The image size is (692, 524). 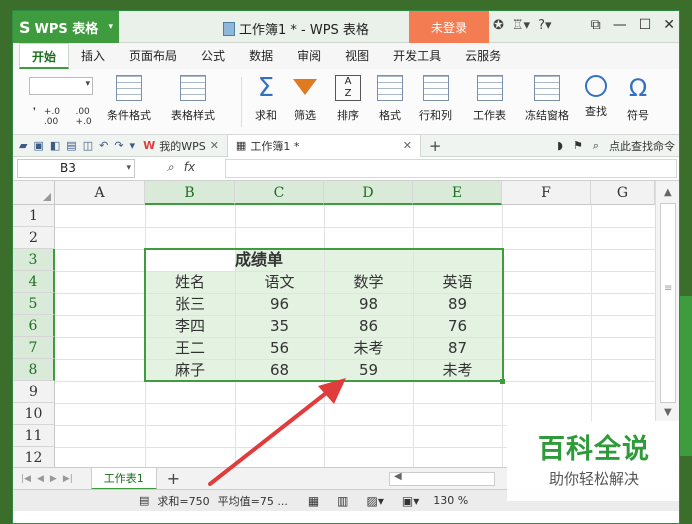 What do you see at coordinates (368, 326) in the screenshot?
I see `table-cell: 86` at bounding box center [368, 326].